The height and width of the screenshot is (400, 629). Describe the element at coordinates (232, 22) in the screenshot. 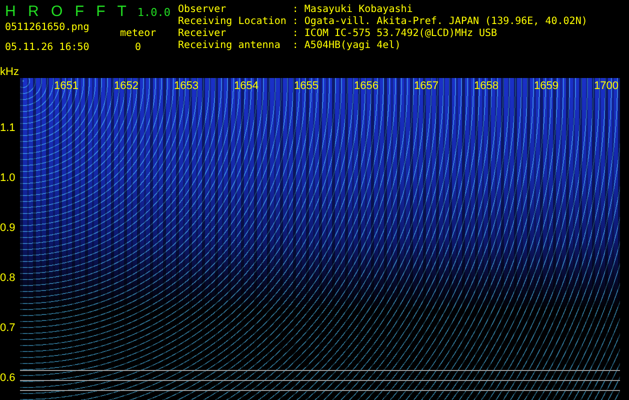

I see `info-label: Receiving Location` at that location.